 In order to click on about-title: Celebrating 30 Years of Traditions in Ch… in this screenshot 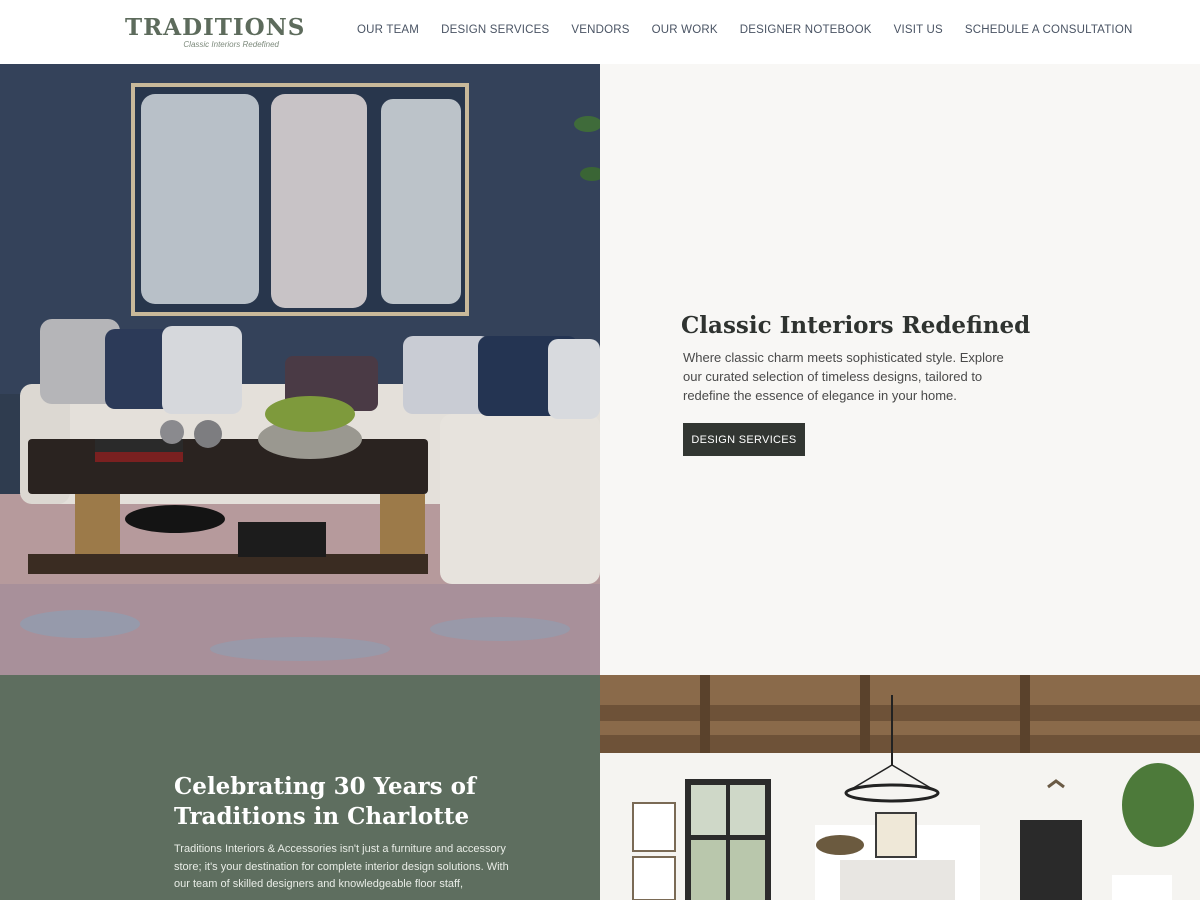, I will do `click(325, 801)`.